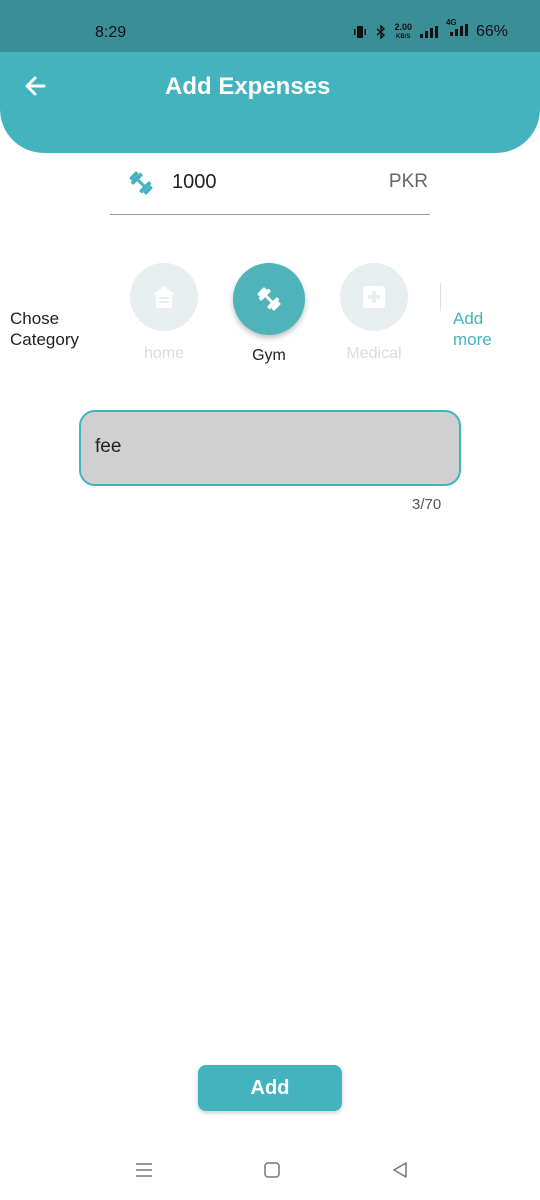 The image size is (540, 1200). Describe the element at coordinates (248, 86) in the screenshot. I see `page-title: Add Expenses` at that location.